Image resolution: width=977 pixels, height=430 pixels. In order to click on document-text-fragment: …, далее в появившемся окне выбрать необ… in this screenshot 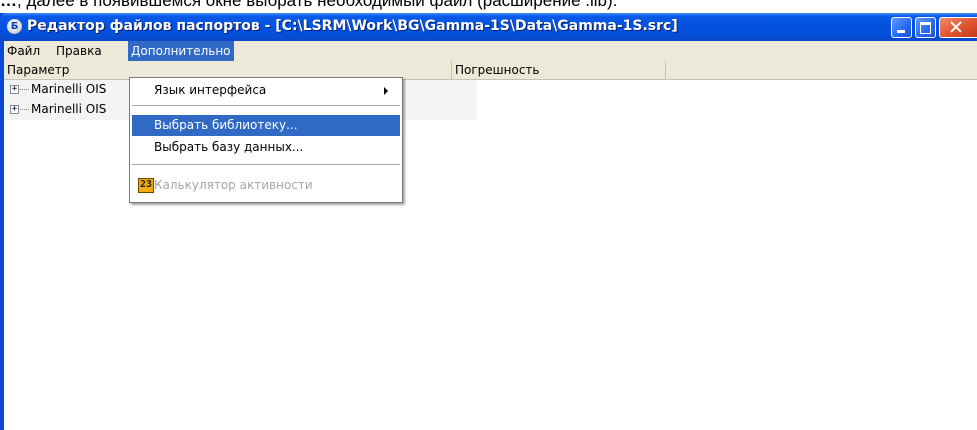, I will do `click(488, 6)`.